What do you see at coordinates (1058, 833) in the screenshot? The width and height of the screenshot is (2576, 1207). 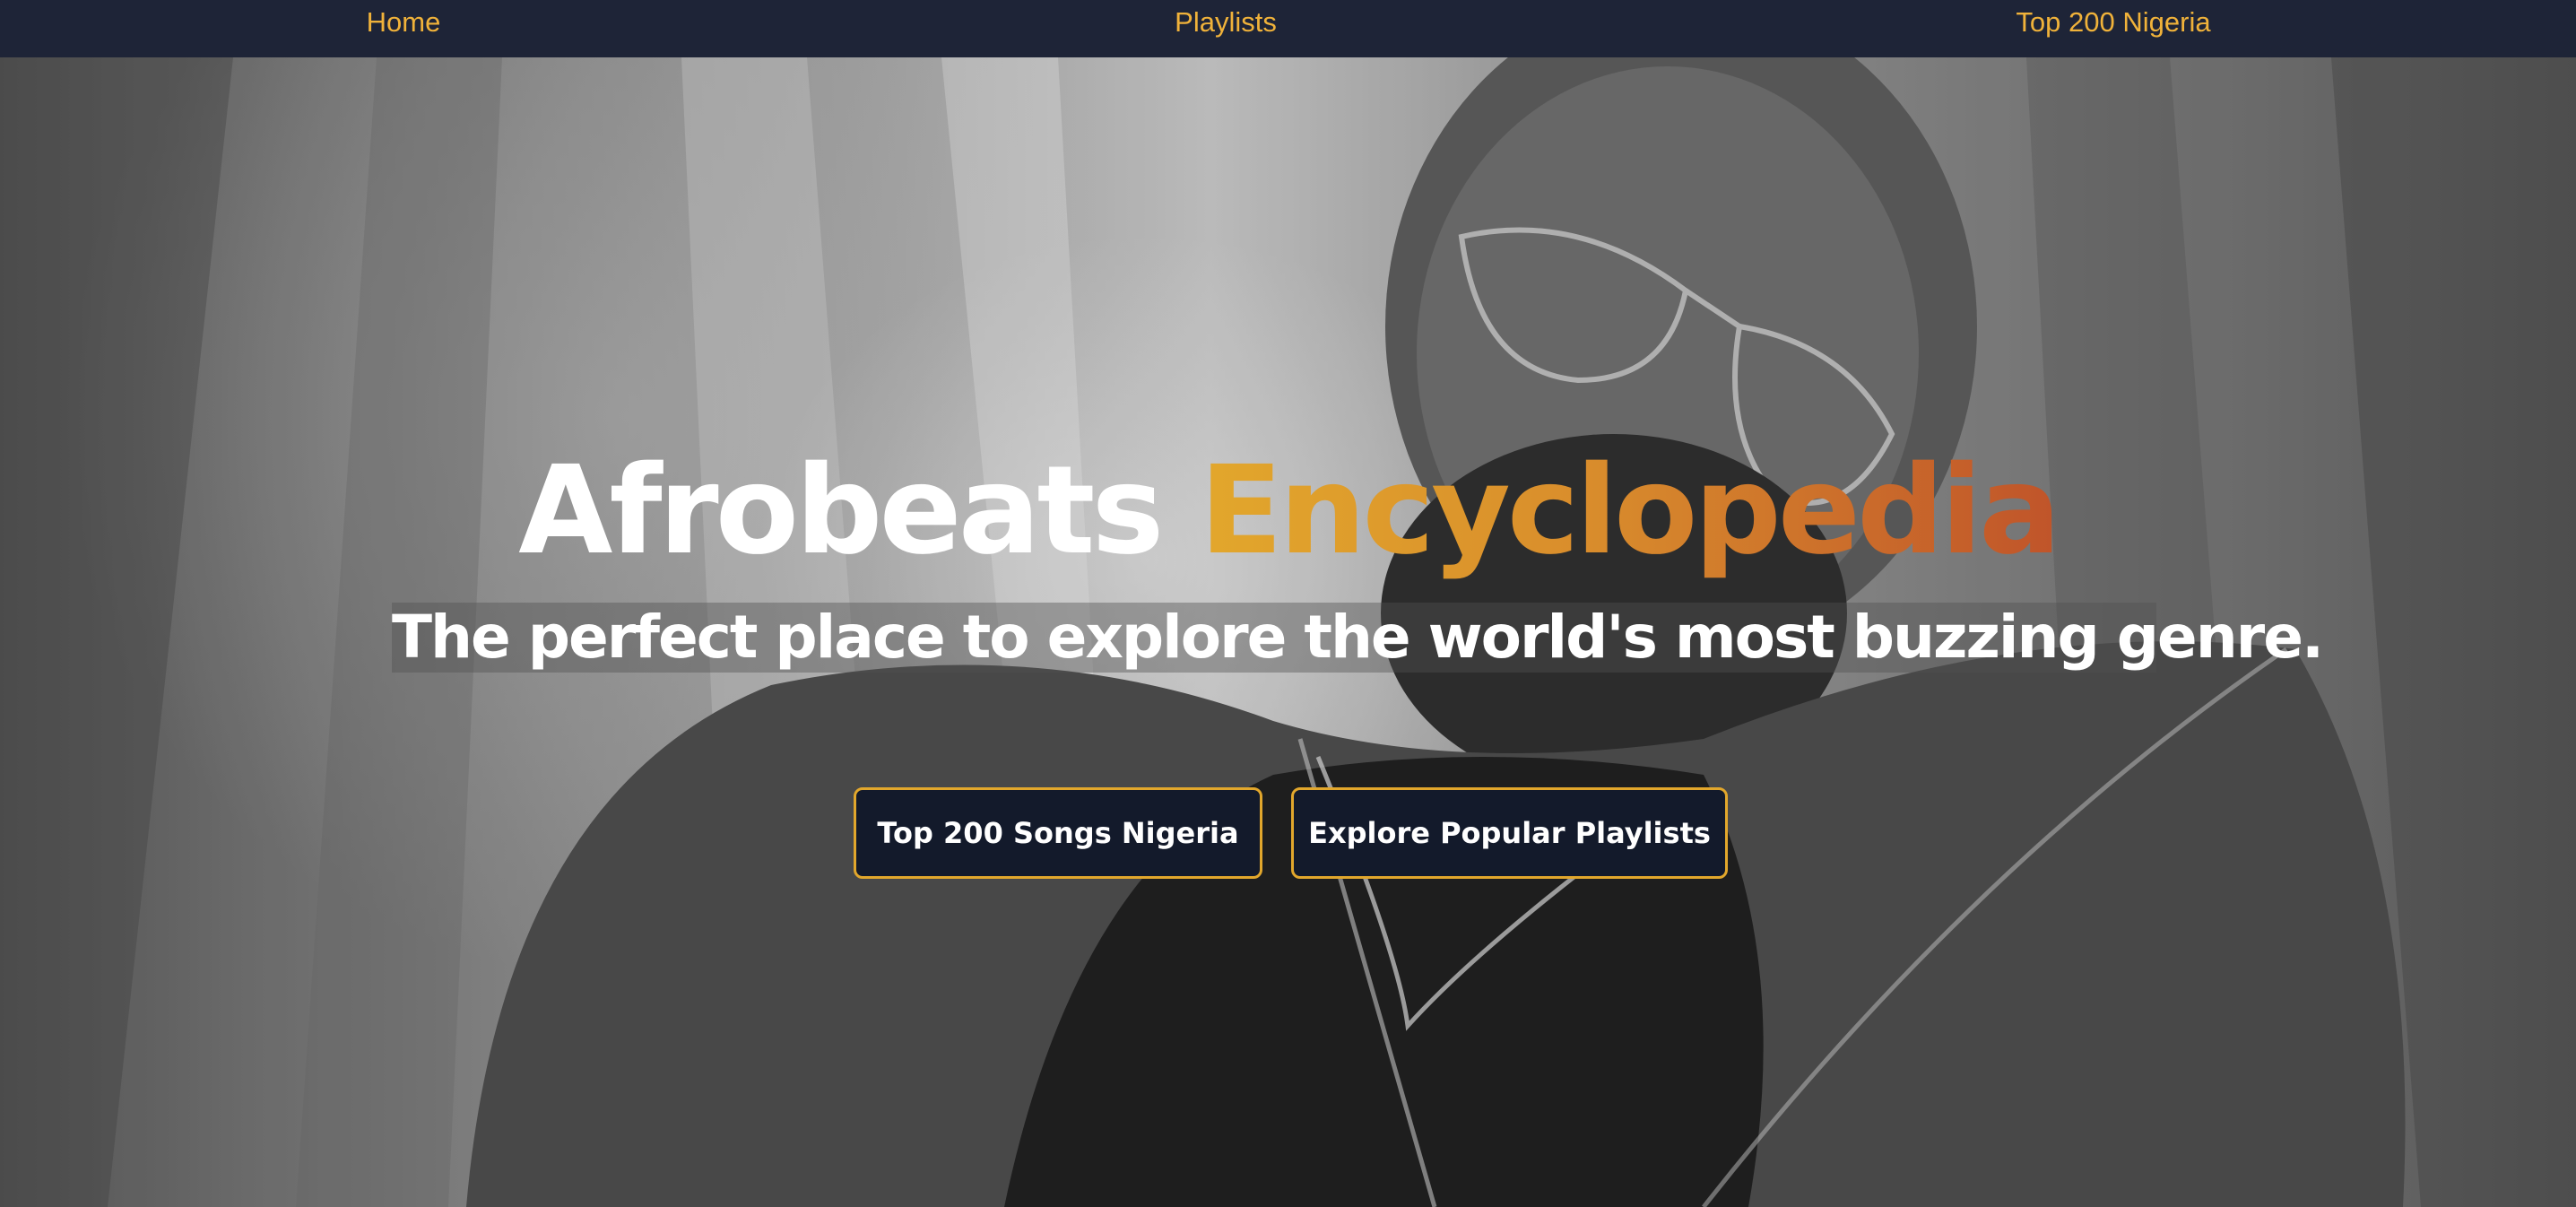 I see `top-200-songs-nigeria-button: Top 200 Songs Nigeria` at bounding box center [1058, 833].